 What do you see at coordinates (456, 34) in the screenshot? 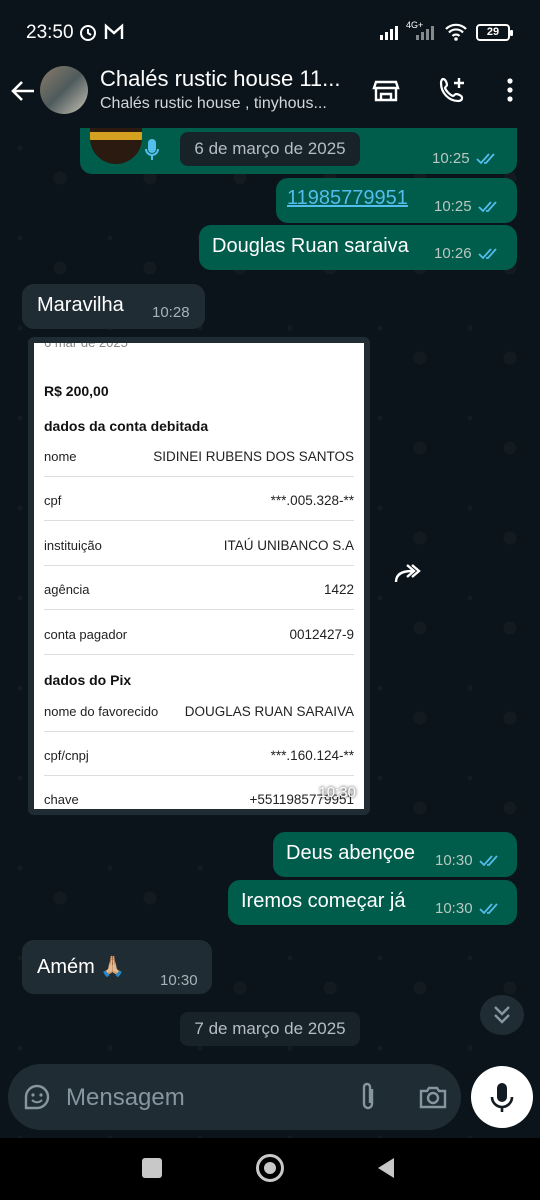
I see `wifi-icon` at bounding box center [456, 34].